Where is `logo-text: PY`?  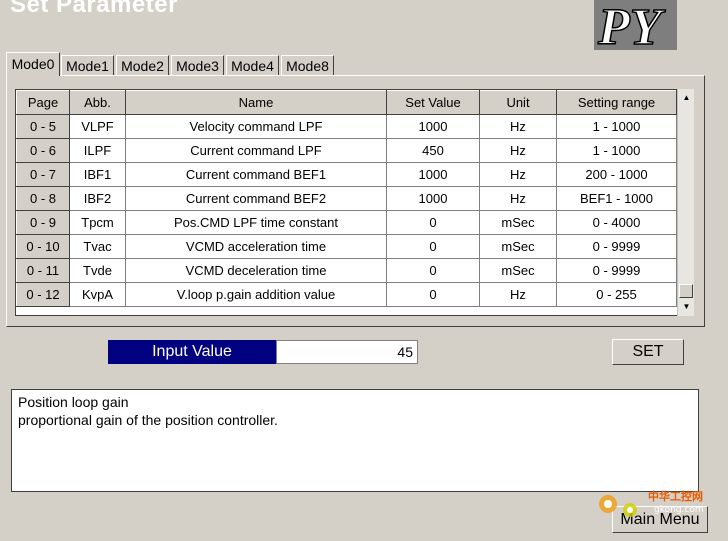 logo-text: PY is located at coordinates (631, 25).